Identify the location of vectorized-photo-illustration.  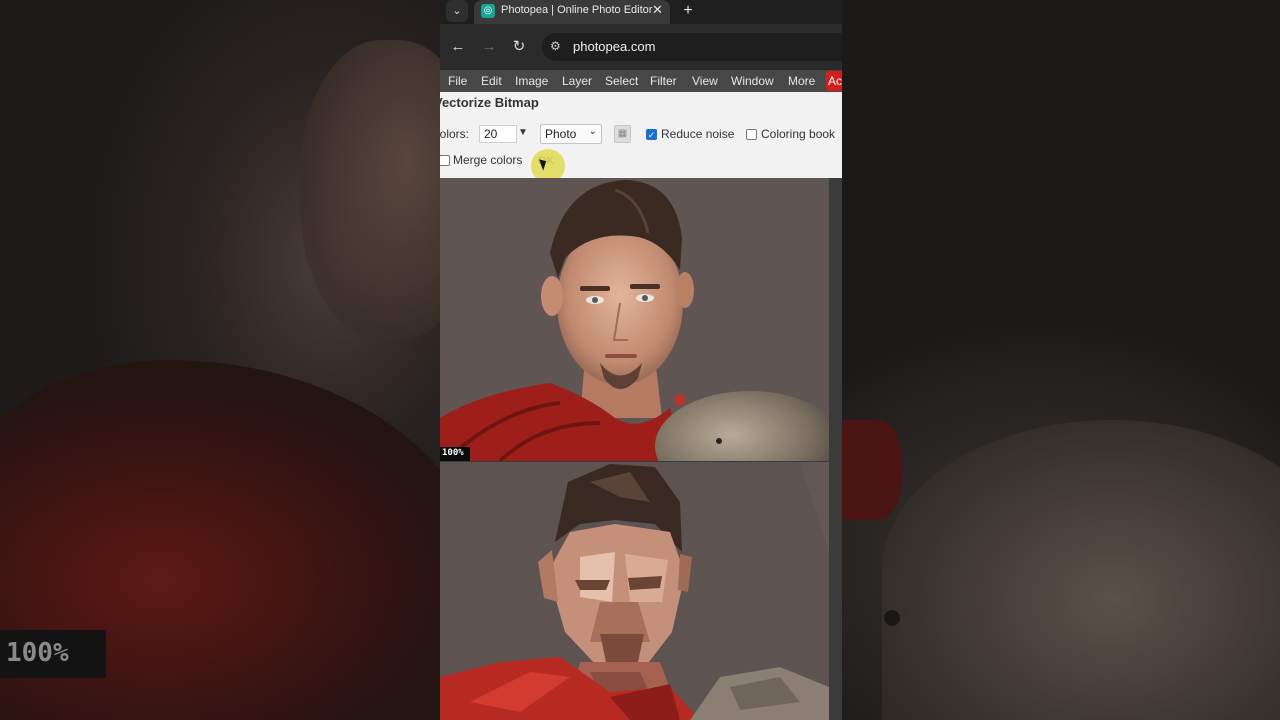
(634, 591).